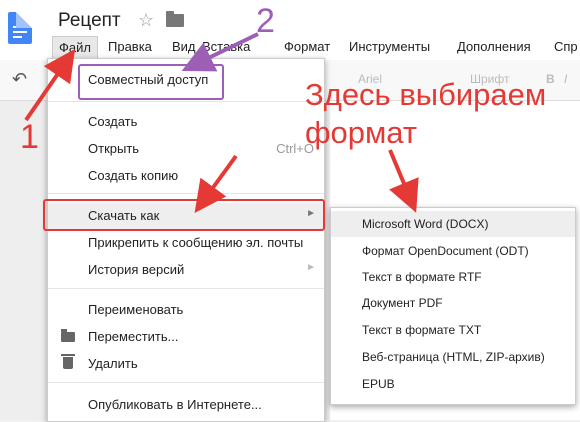 The height and width of the screenshot is (422, 580). Describe the element at coordinates (216, 183) in the screenshot. I see `arrow-download` at that location.